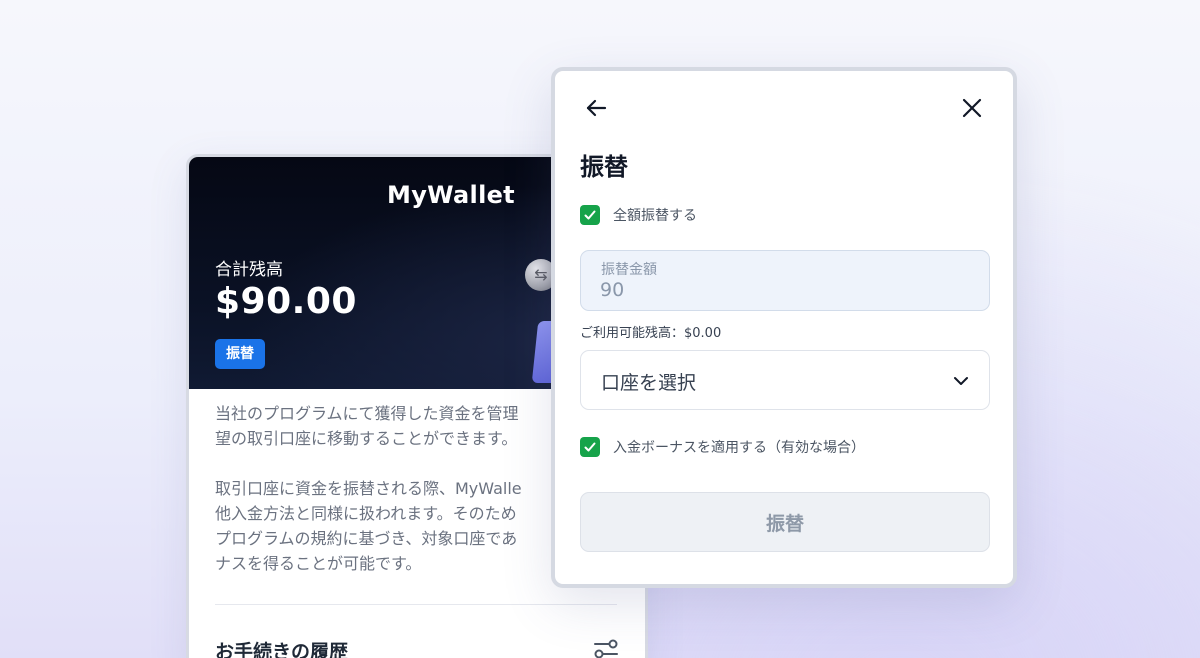 This screenshot has height=658, width=1200. Describe the element at coordinates (780, 290) in the screenshot. I see `amount-input` at that location.